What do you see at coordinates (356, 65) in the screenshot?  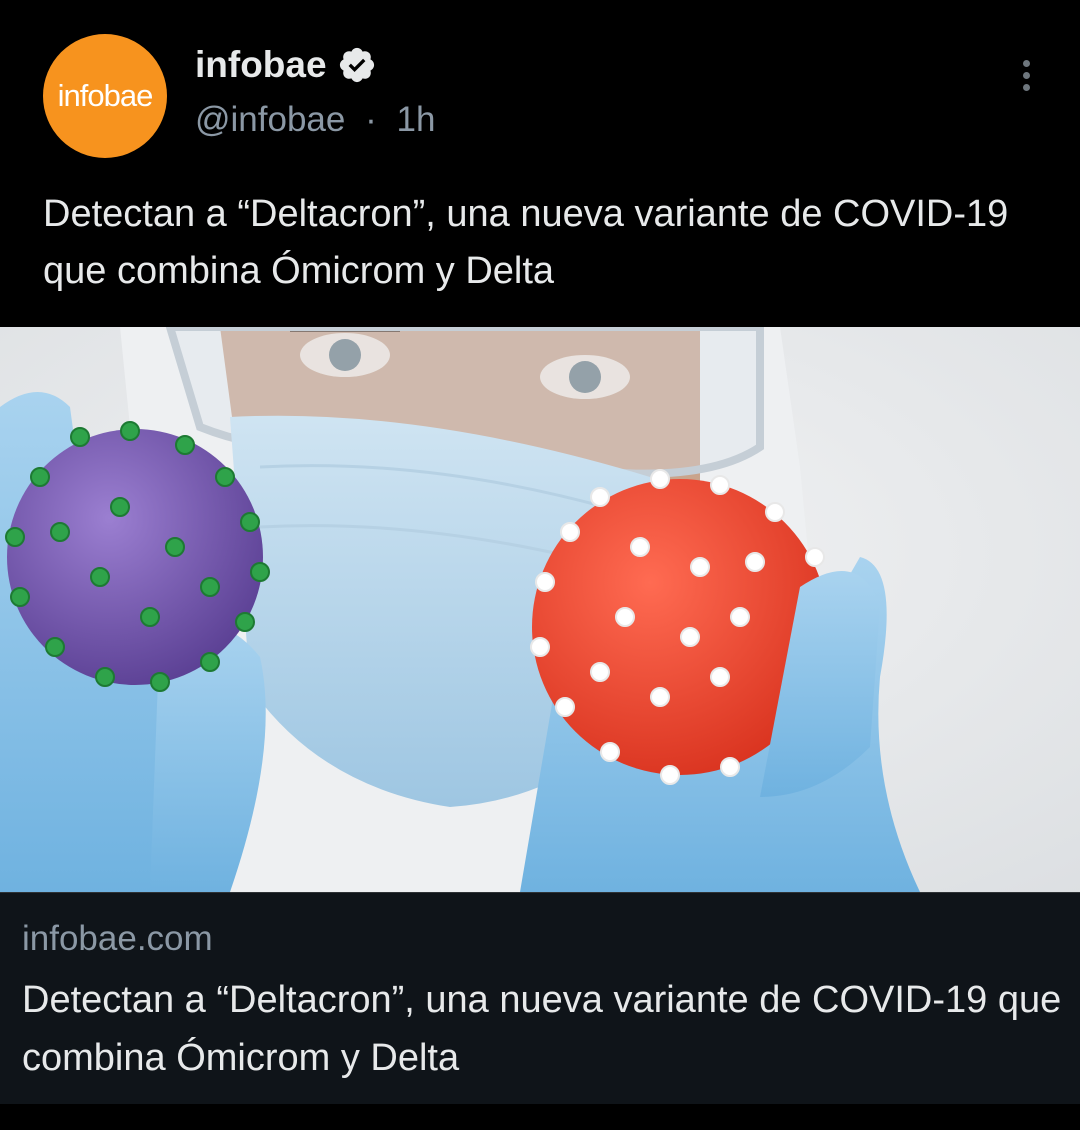 I see `verified-badge-icon` at bounding box center [356, 65].